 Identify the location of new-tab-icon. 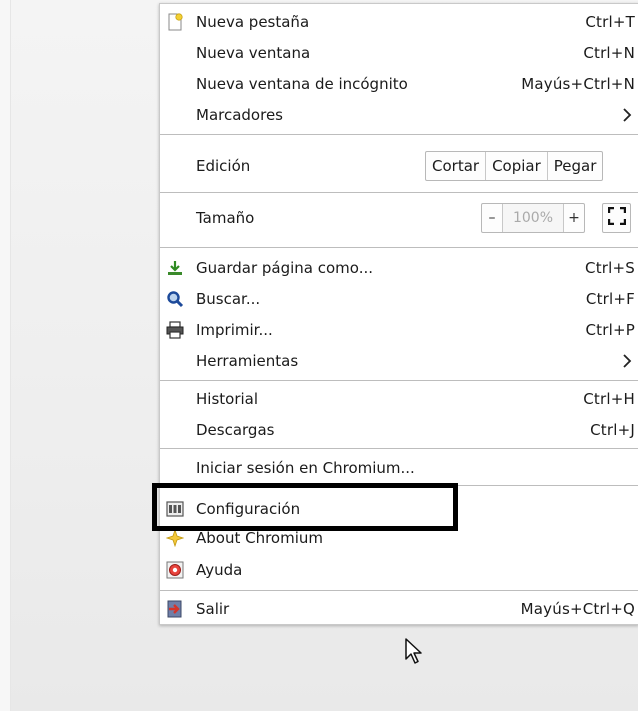
(175, 22).